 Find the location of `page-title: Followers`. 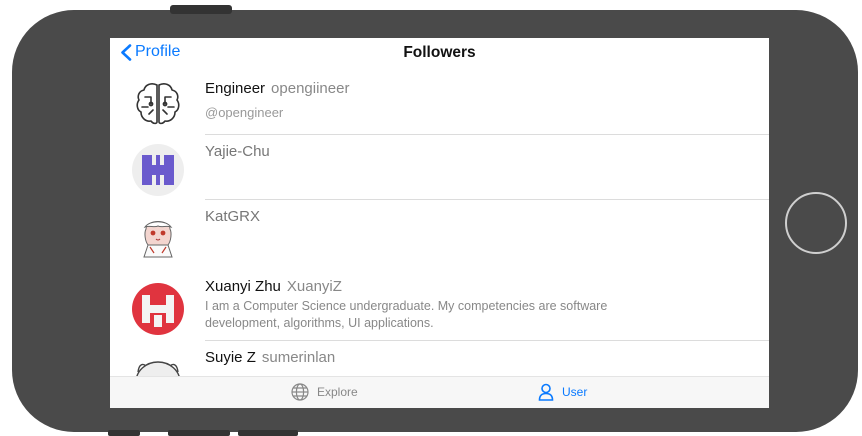

page-title: Followers is located at coordinates (439, 52).